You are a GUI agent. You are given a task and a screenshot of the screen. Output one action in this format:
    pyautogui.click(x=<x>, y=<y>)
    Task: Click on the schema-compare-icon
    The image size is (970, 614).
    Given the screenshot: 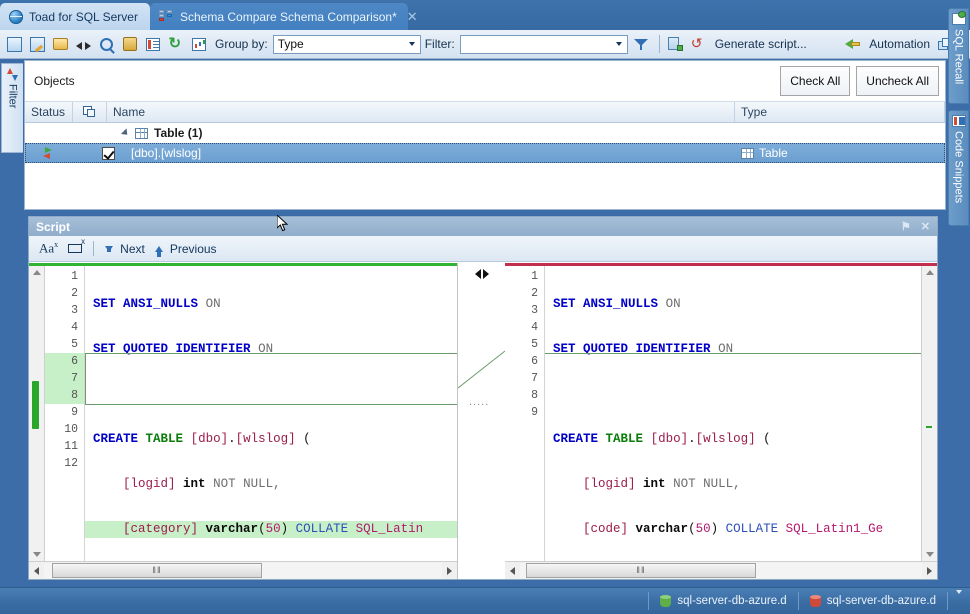 What is the action you would take?
    pyautogui.click(x=166, y=16)
    